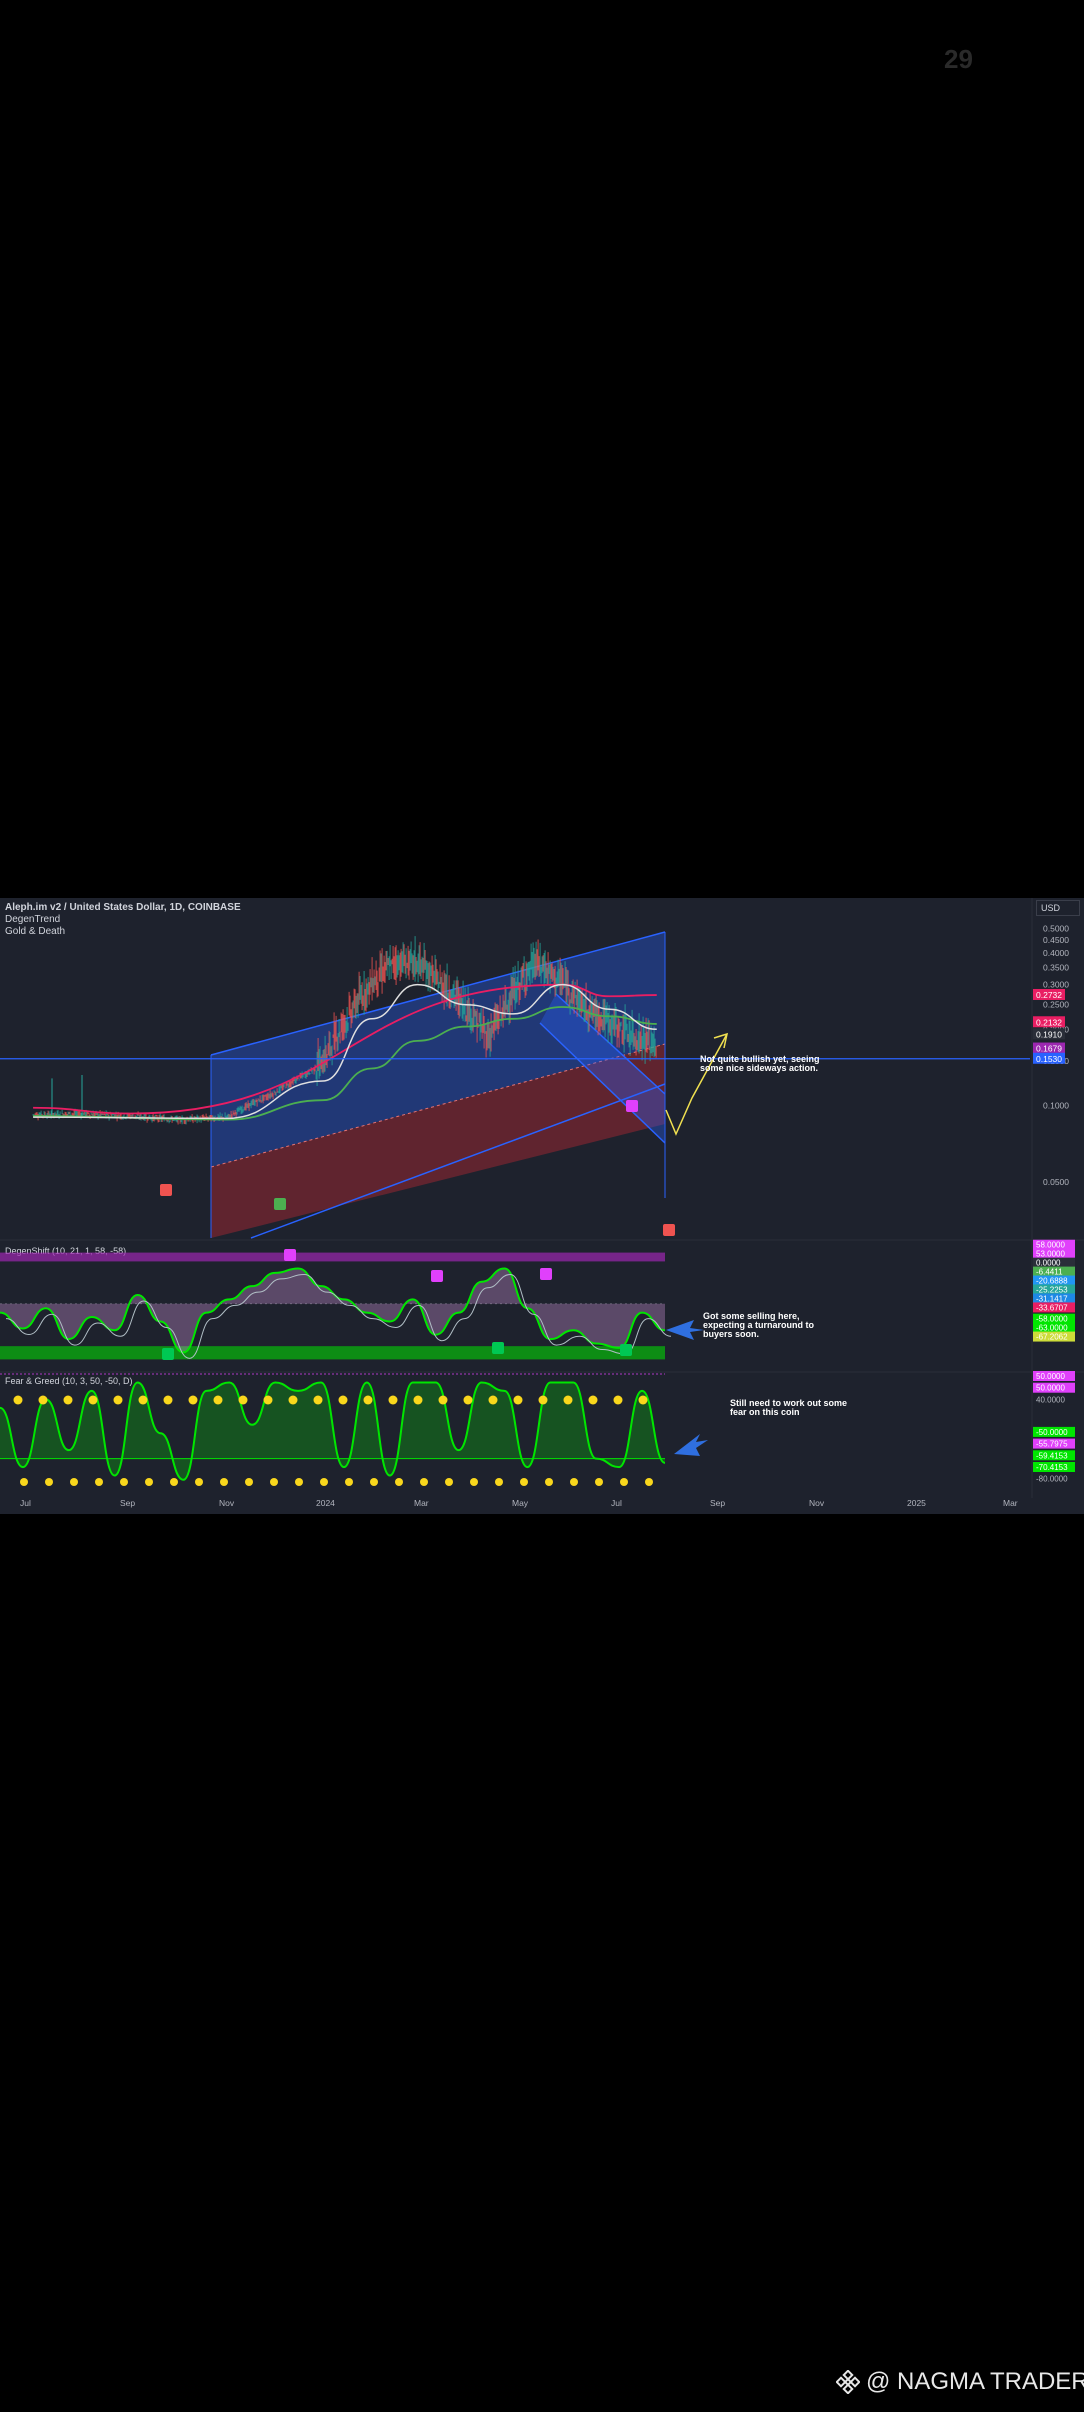 This screenshot has height=2412, width=1084. I want to click on annotation-note-1: some nice sideways action., so click(759, 1068).